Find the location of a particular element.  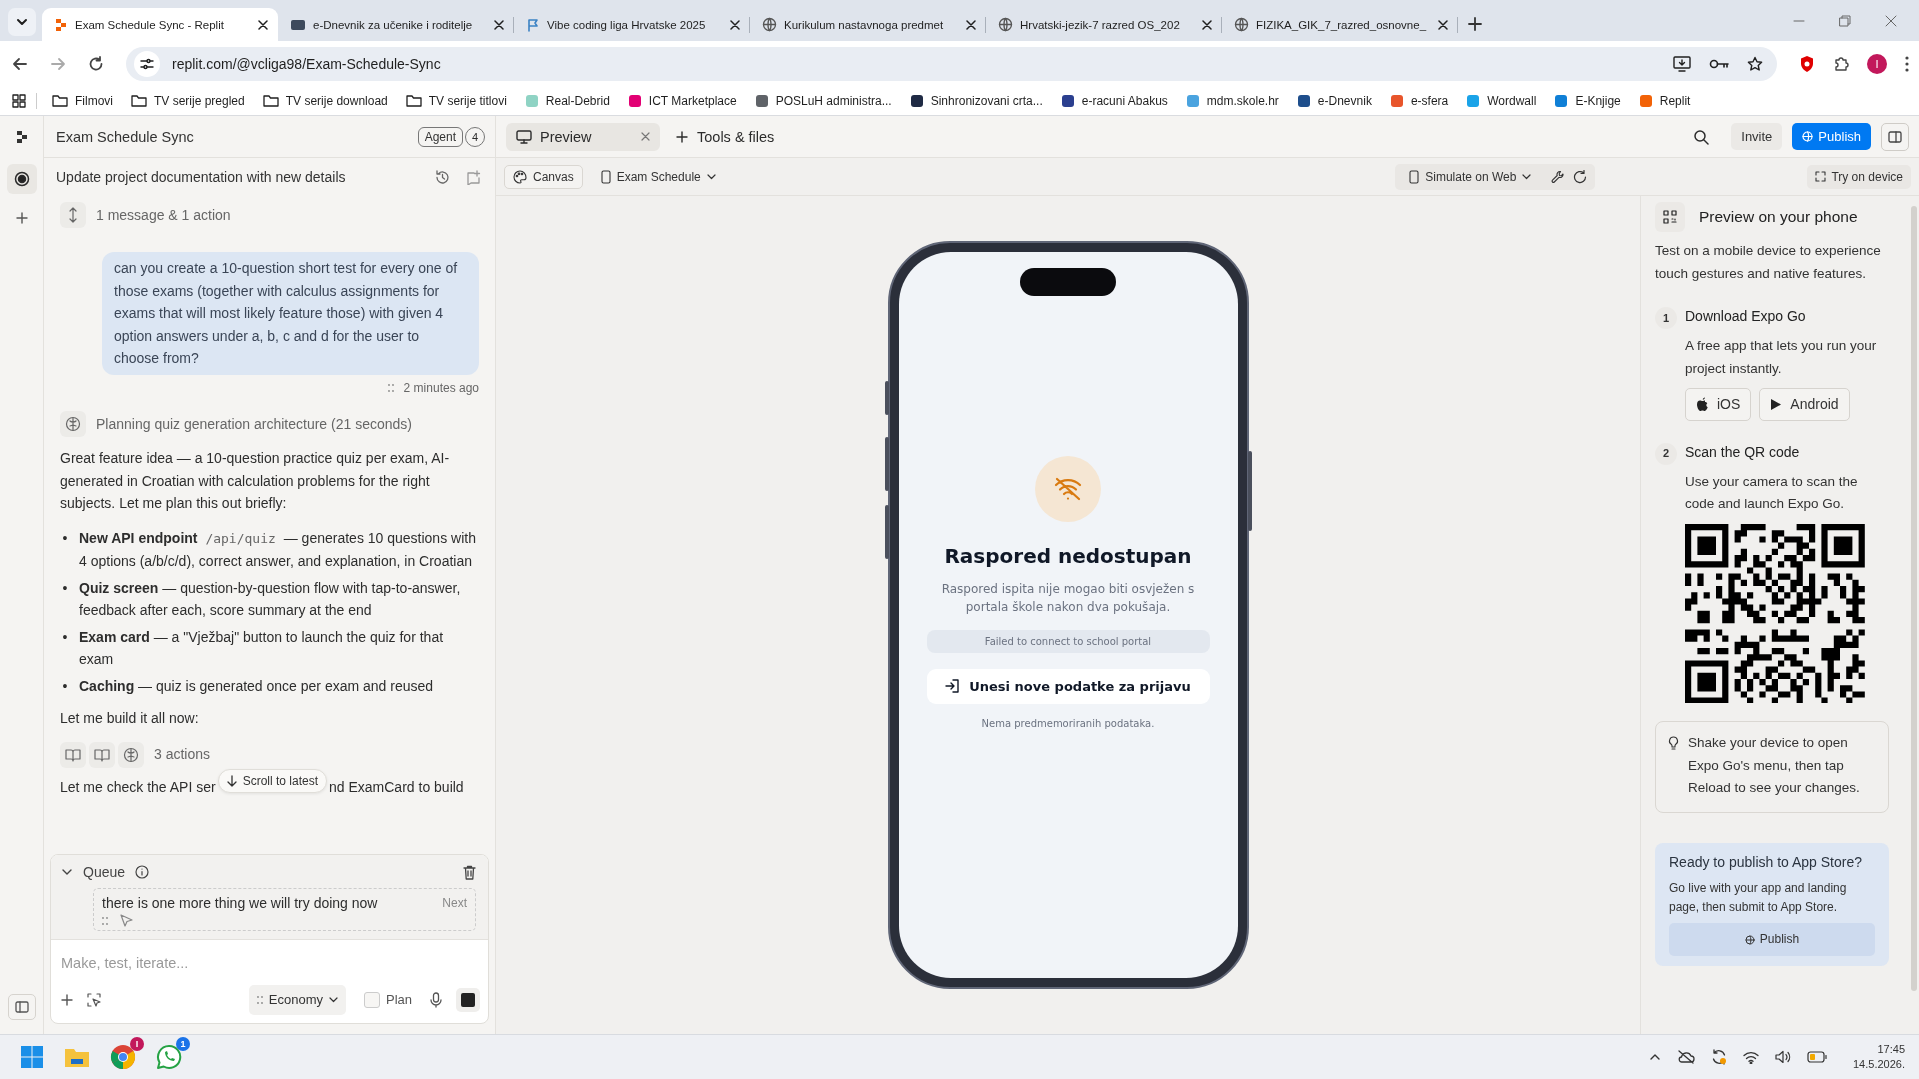

bookmark: TV serije download is located at coordinates (325, 100).